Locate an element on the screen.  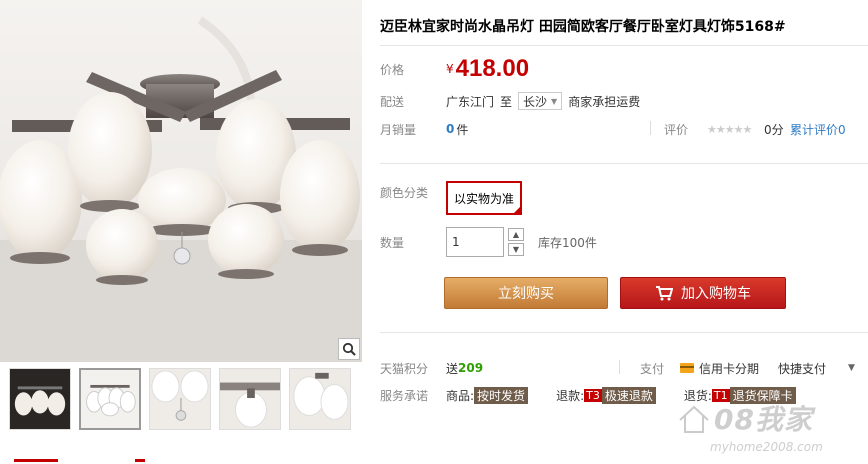
monthly-sales-unit: 件 is located at coordinates (462, 129).